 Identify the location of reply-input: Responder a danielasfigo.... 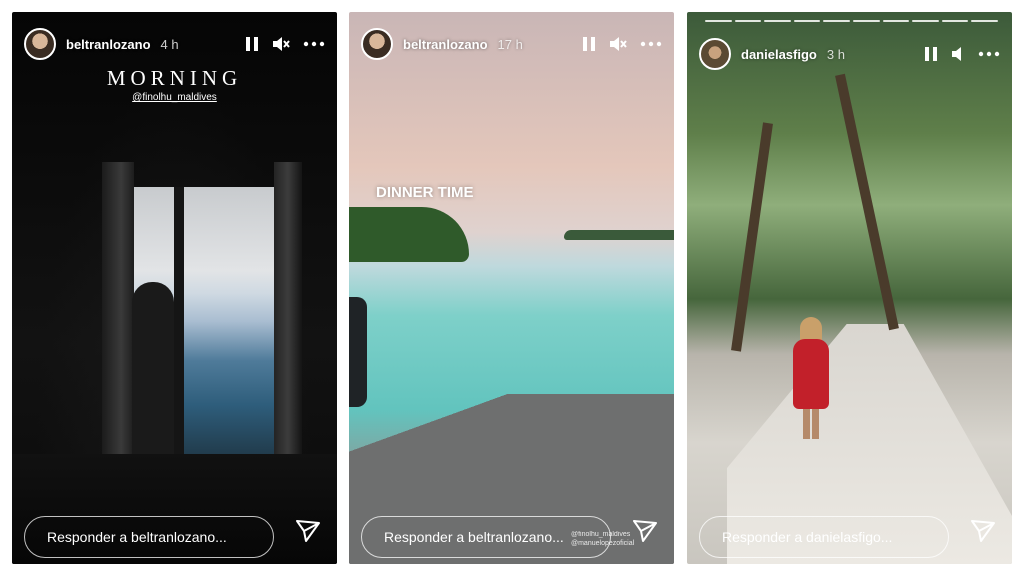
(824, 537).